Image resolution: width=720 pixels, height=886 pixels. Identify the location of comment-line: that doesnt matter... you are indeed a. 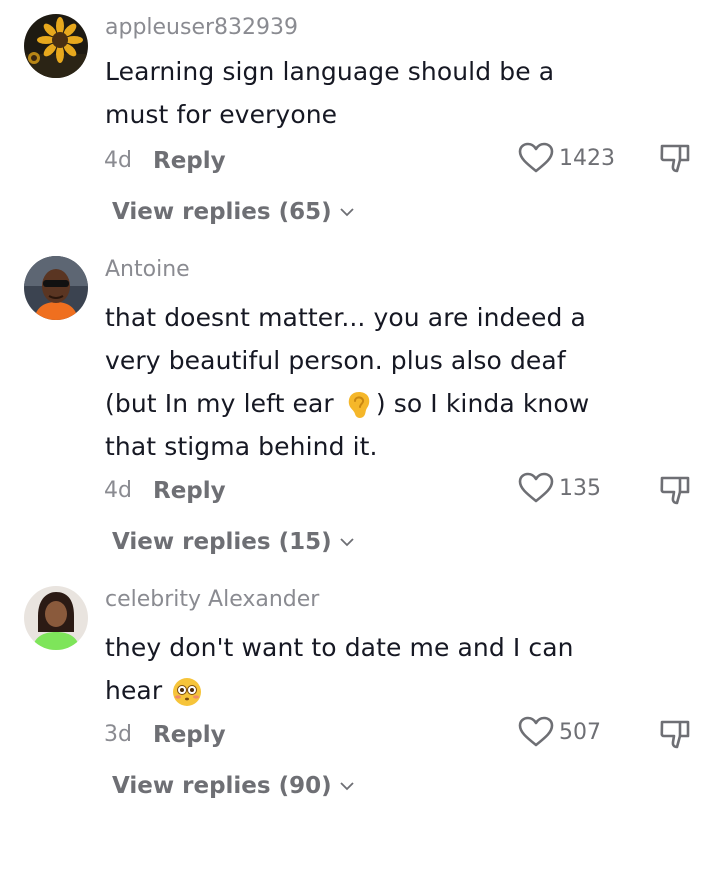
(345, 317).